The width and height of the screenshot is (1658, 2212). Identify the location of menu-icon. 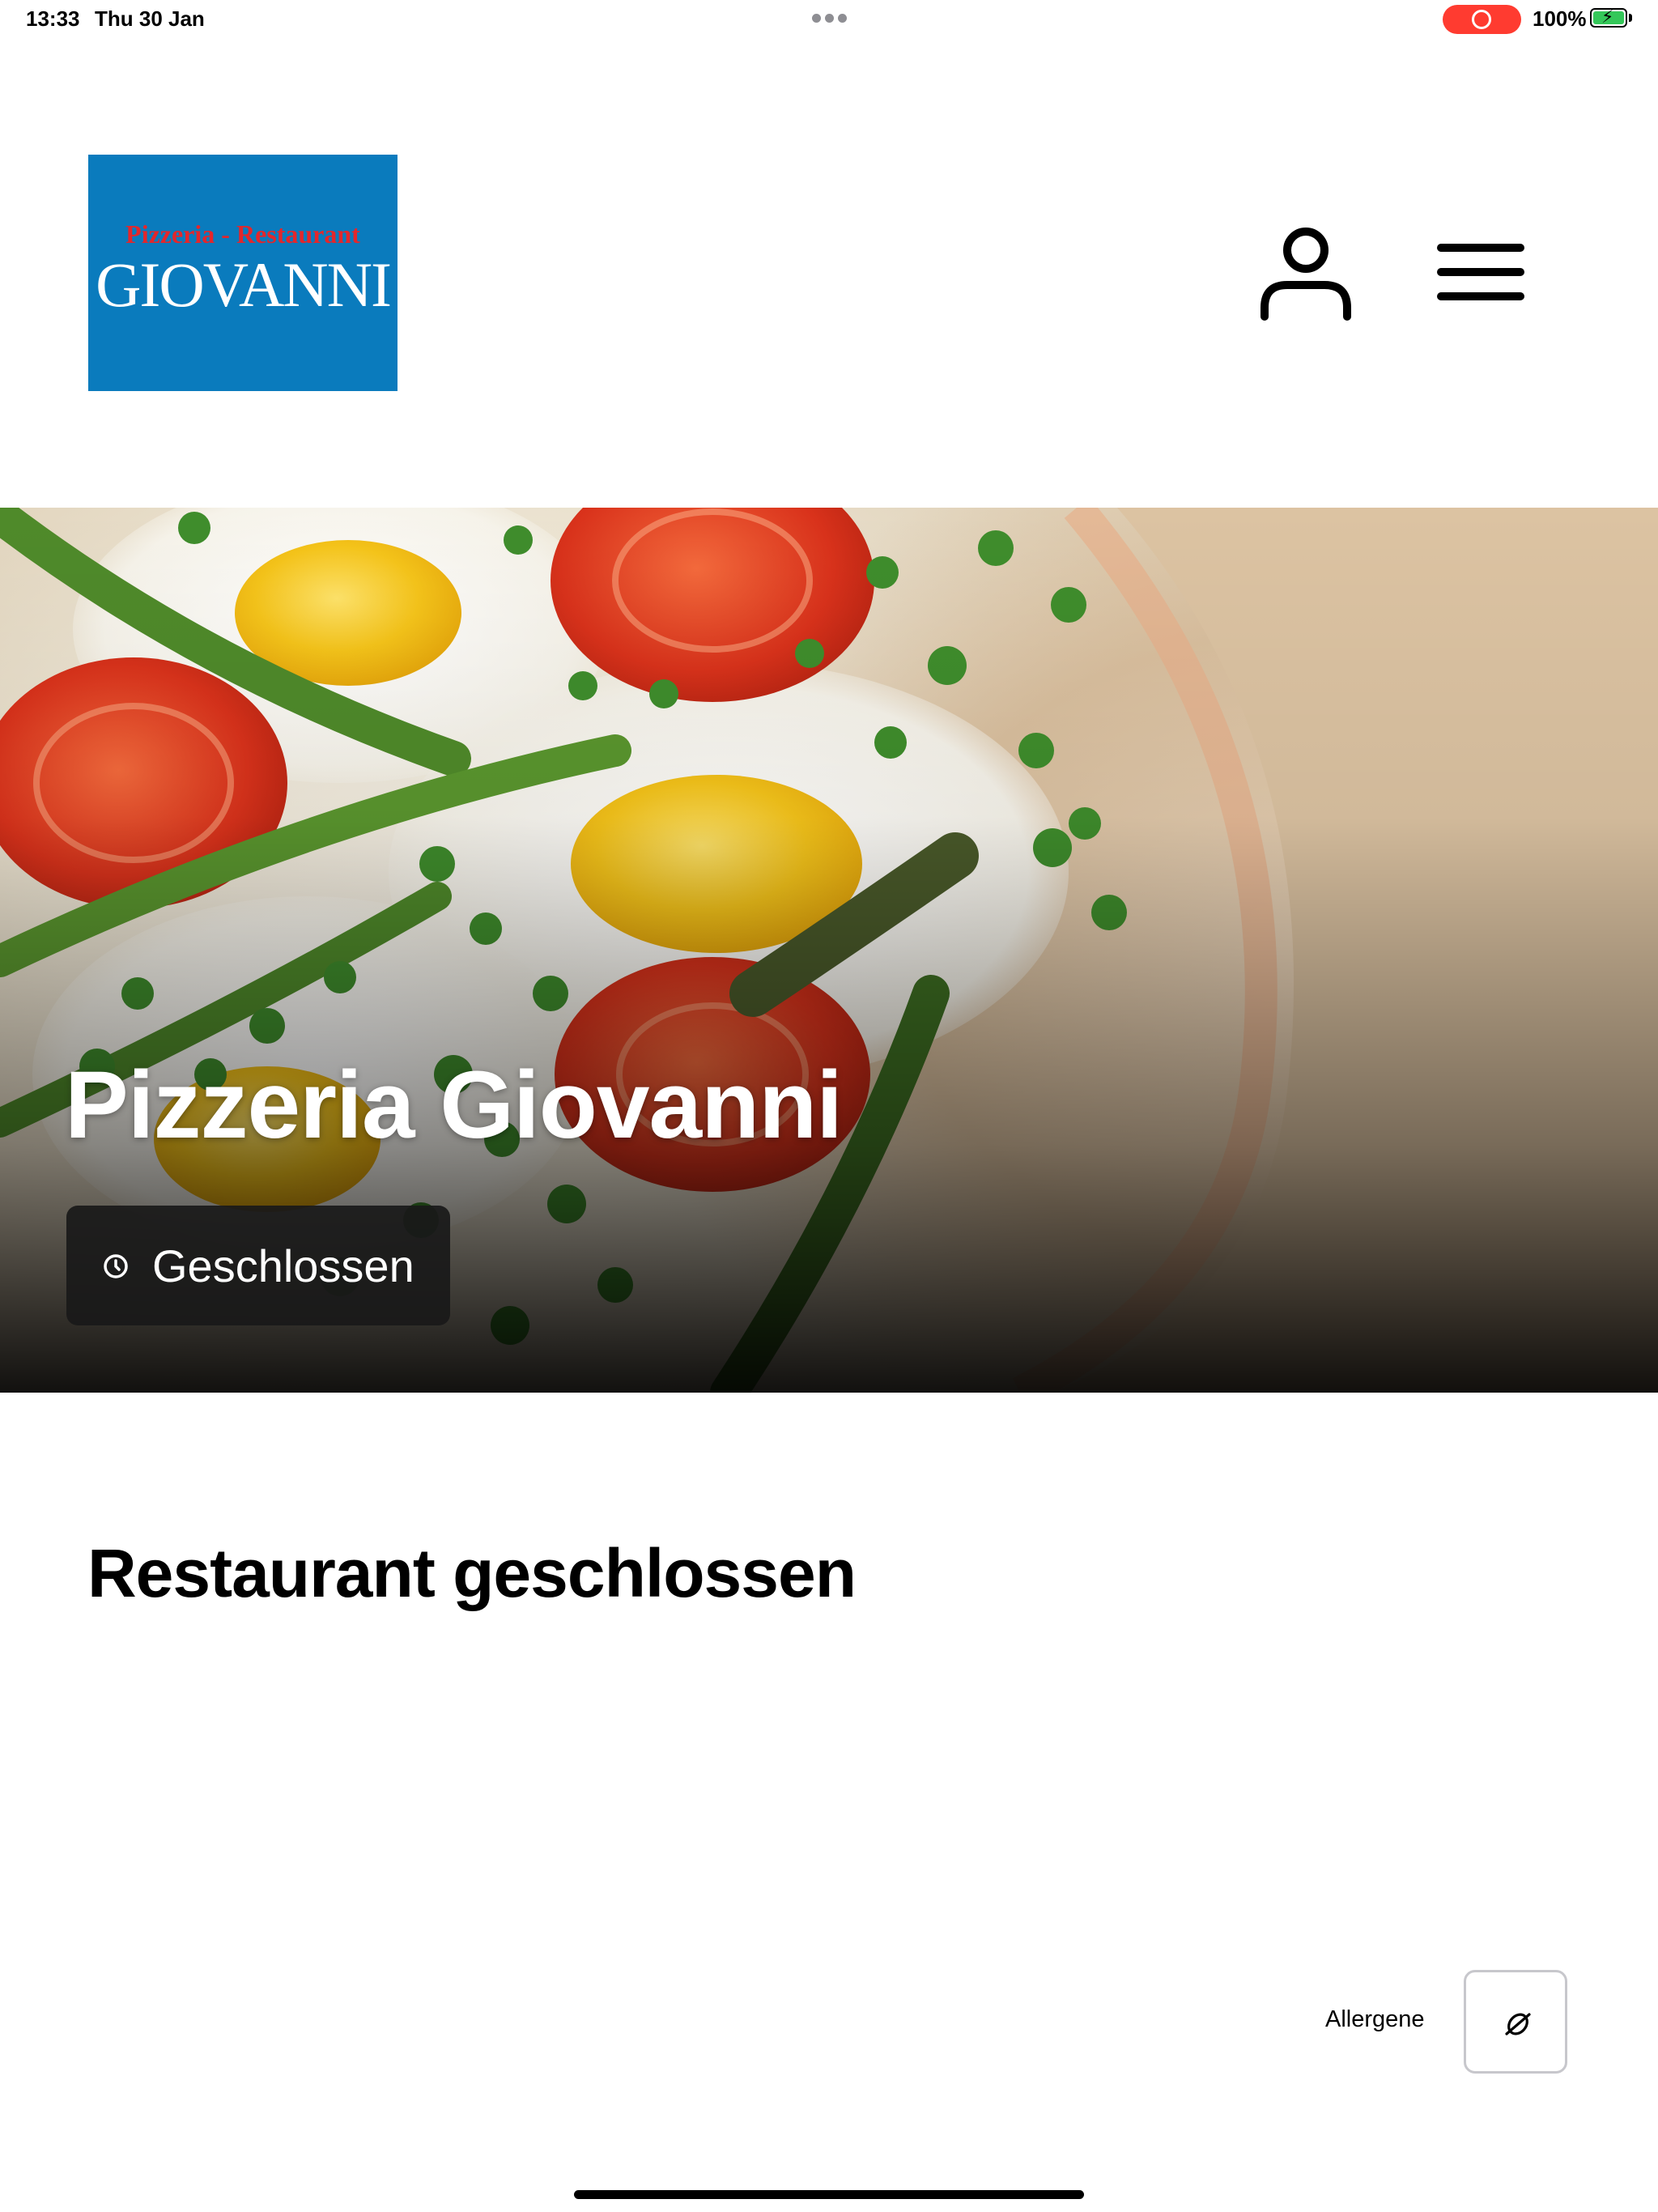
(1480, 272).